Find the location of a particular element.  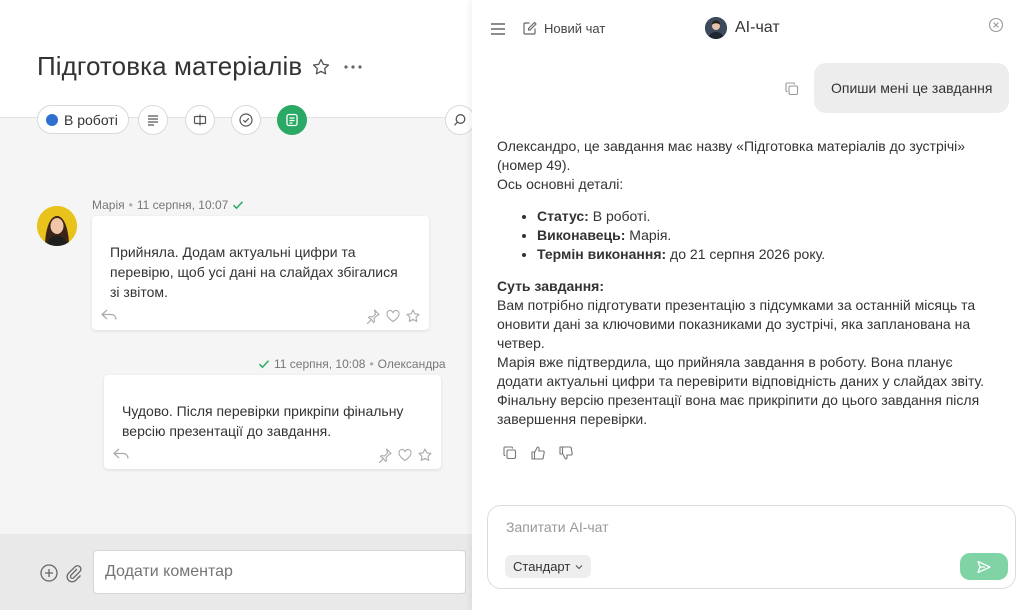

comment-icon is located at coordinates (292, 120).